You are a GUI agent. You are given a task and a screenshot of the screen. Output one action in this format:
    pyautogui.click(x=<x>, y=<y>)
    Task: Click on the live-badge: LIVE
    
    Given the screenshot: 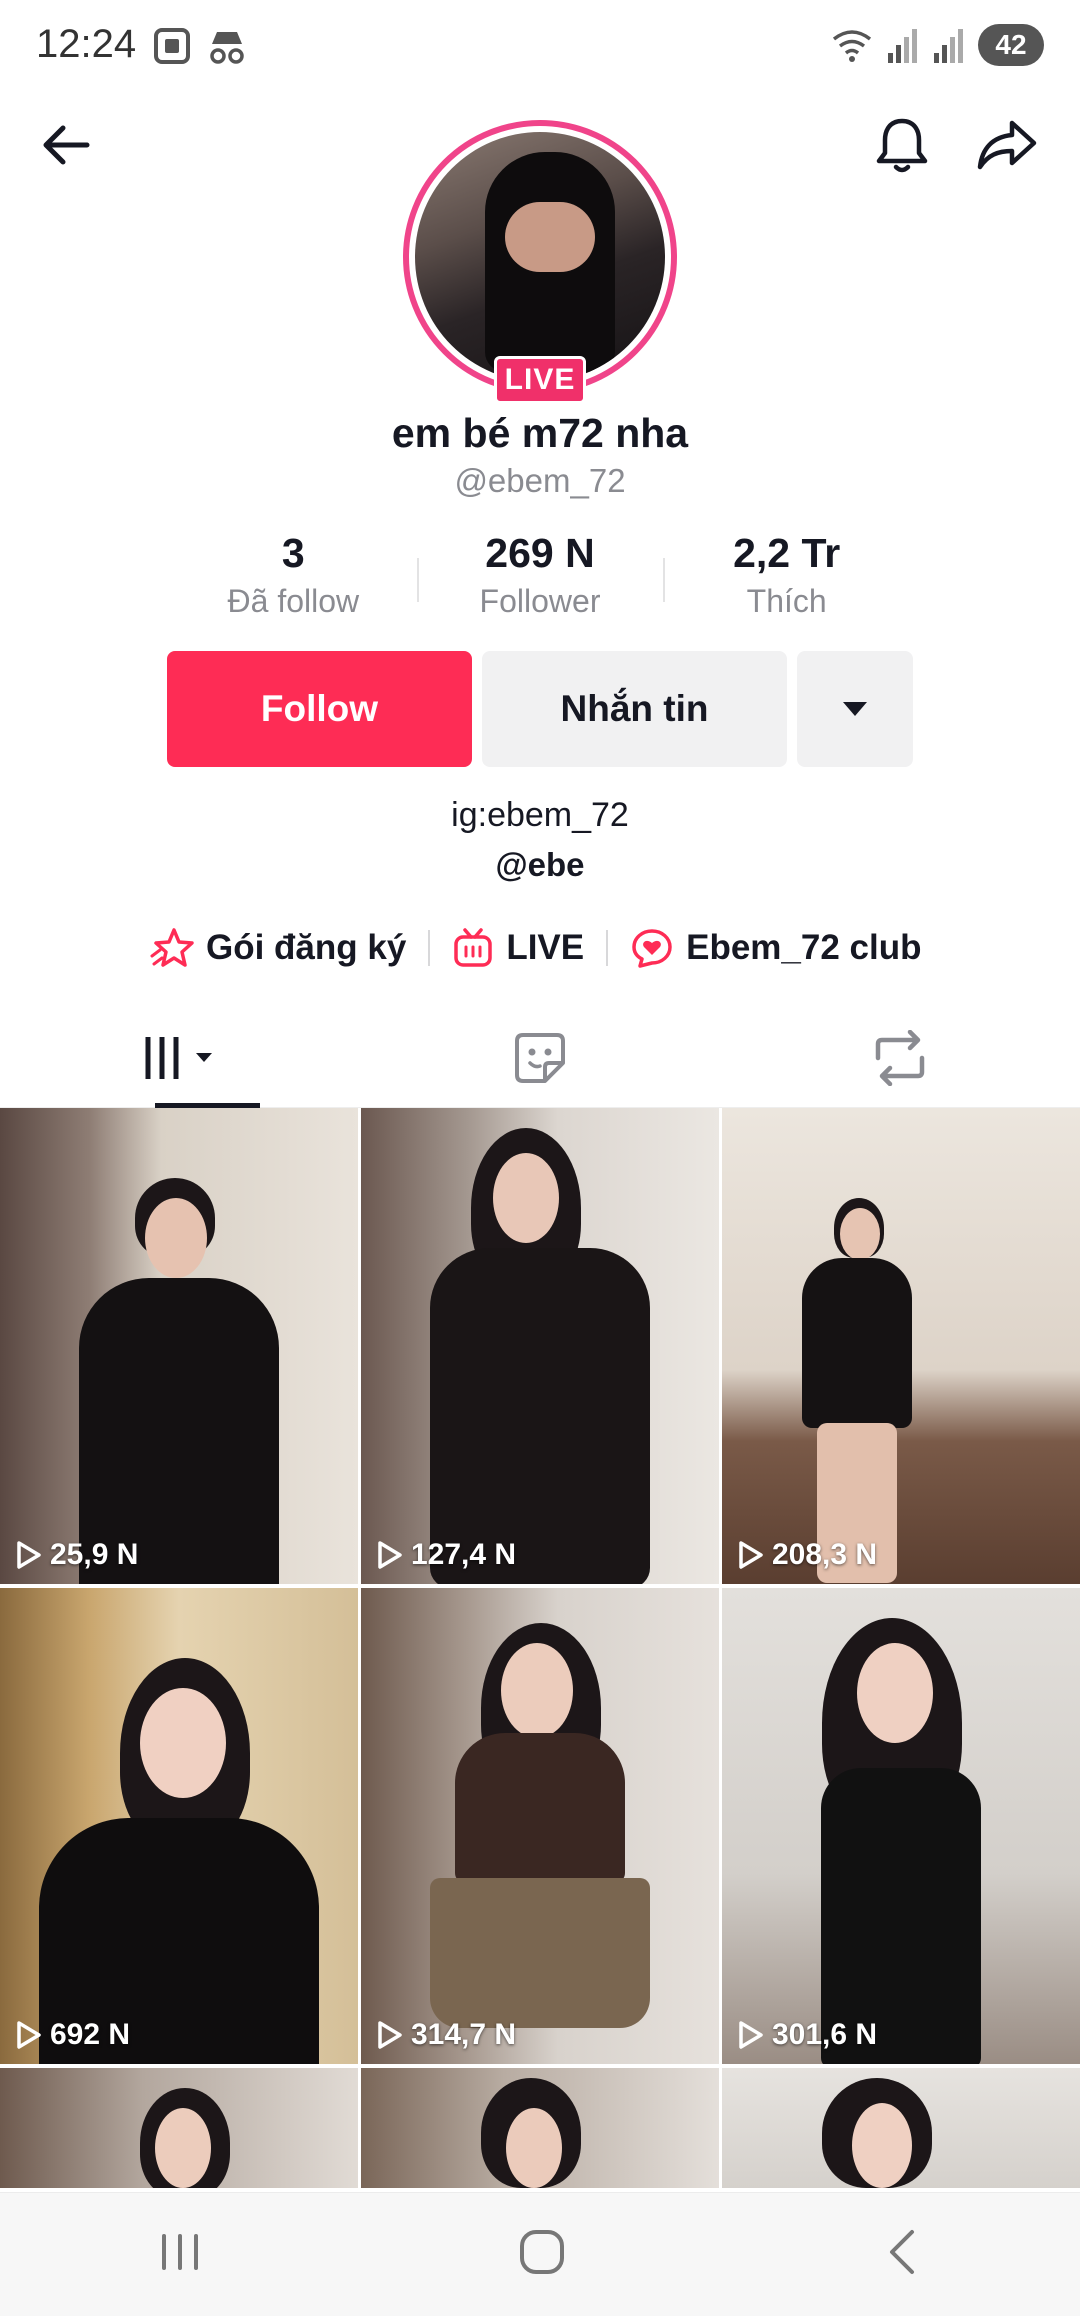 What is the action you would take?
    pyautogui.click(x=540, y=380)
    